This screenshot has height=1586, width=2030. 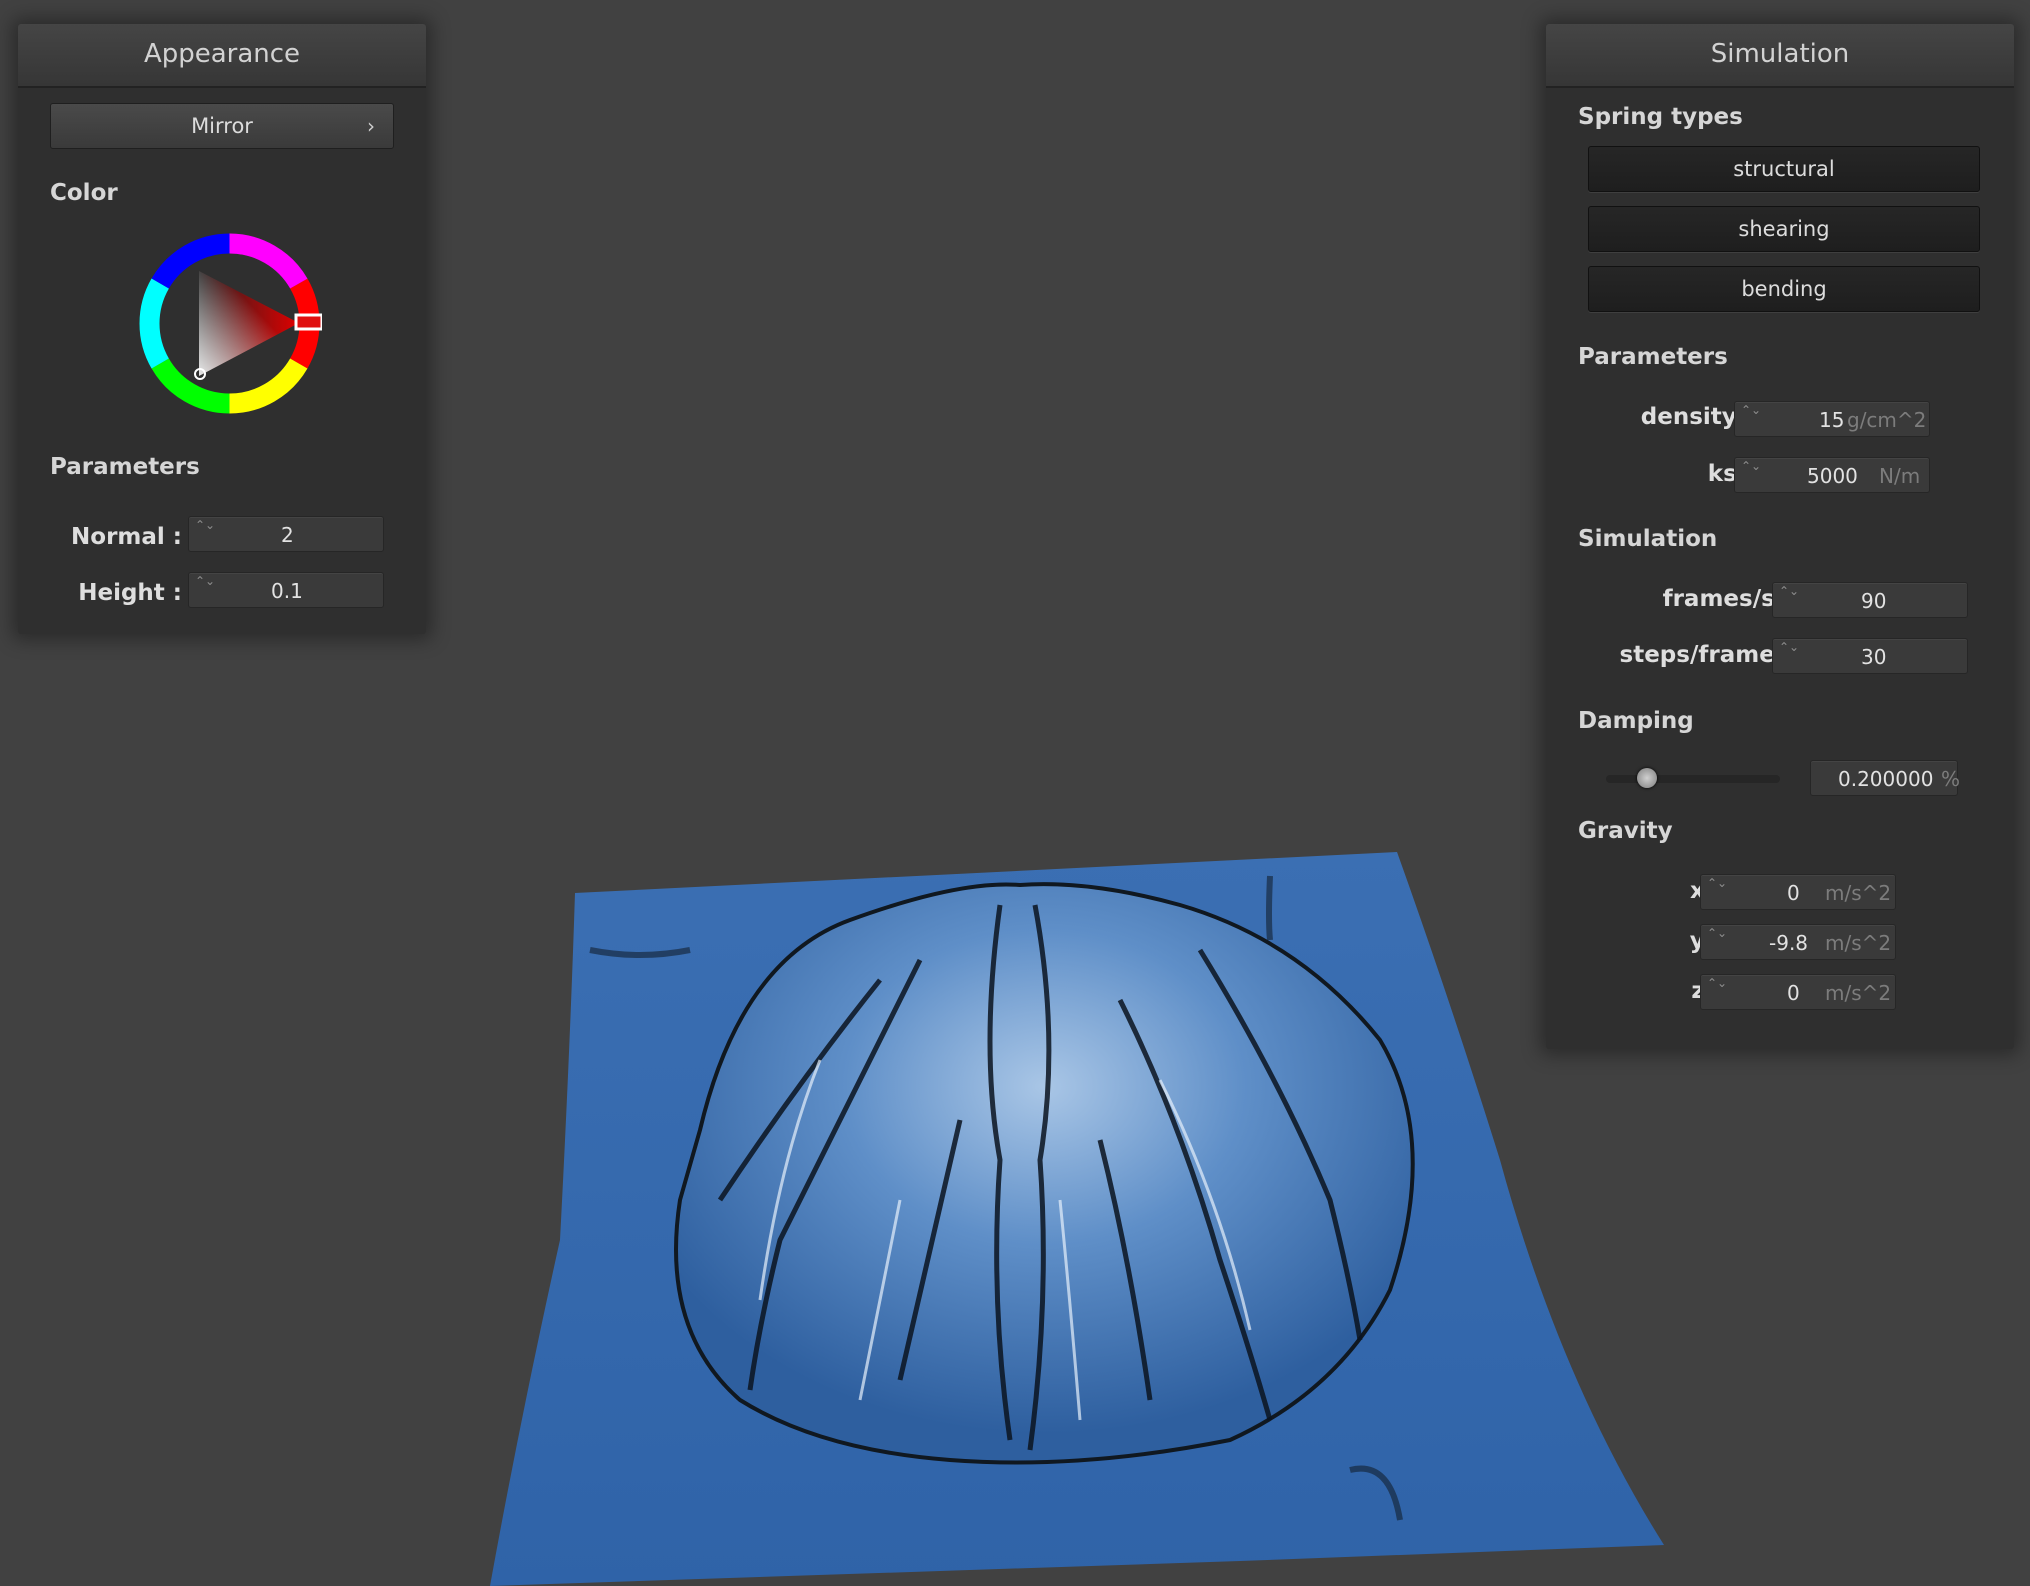 What do you see at coordinates (222, 56) in the screenshot?
I see `appearance-panel-title: Appearance` at bounding box center [222, 56].